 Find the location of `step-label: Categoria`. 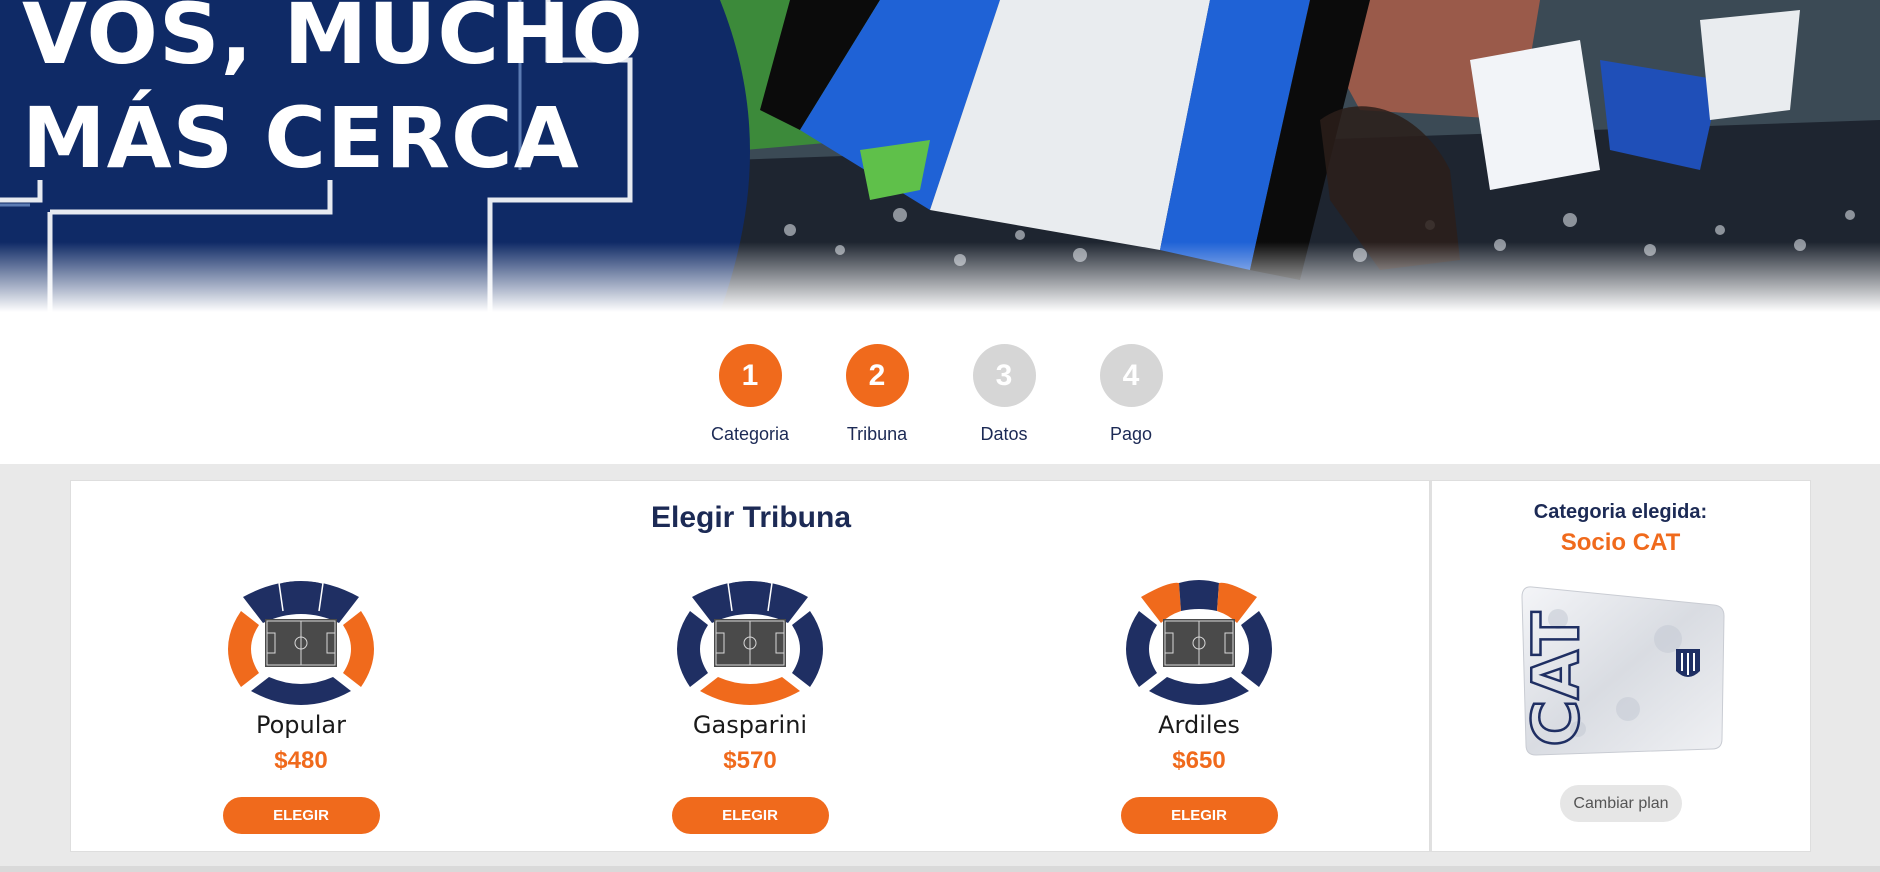

step-label: Categoria is located at coordinates (750, 434).